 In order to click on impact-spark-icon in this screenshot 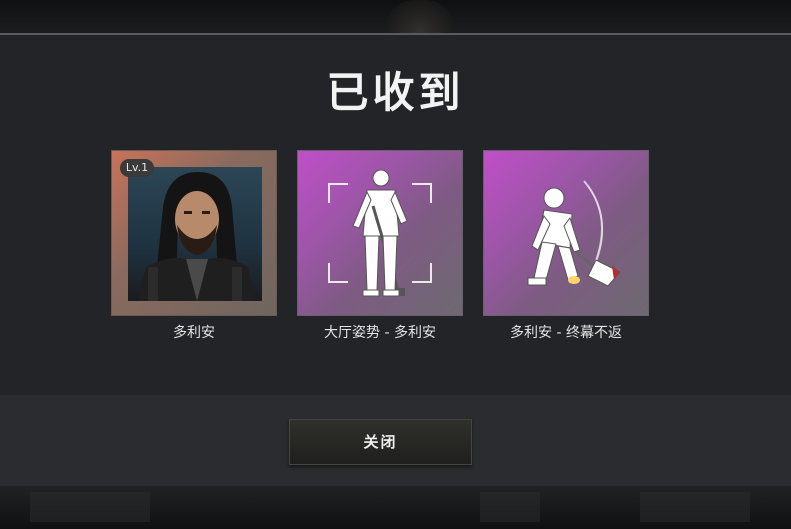, I will do `click(574, 280)`.